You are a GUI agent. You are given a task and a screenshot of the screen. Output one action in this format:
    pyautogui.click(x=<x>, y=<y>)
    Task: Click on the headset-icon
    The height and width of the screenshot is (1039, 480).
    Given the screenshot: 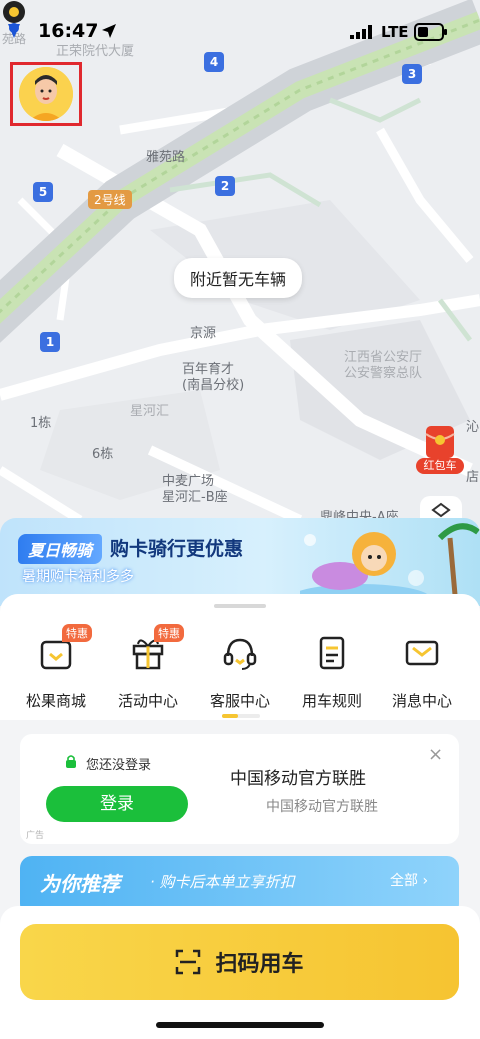 What is the action you would take?
    pyautogui.click(x=240, y=654)
    